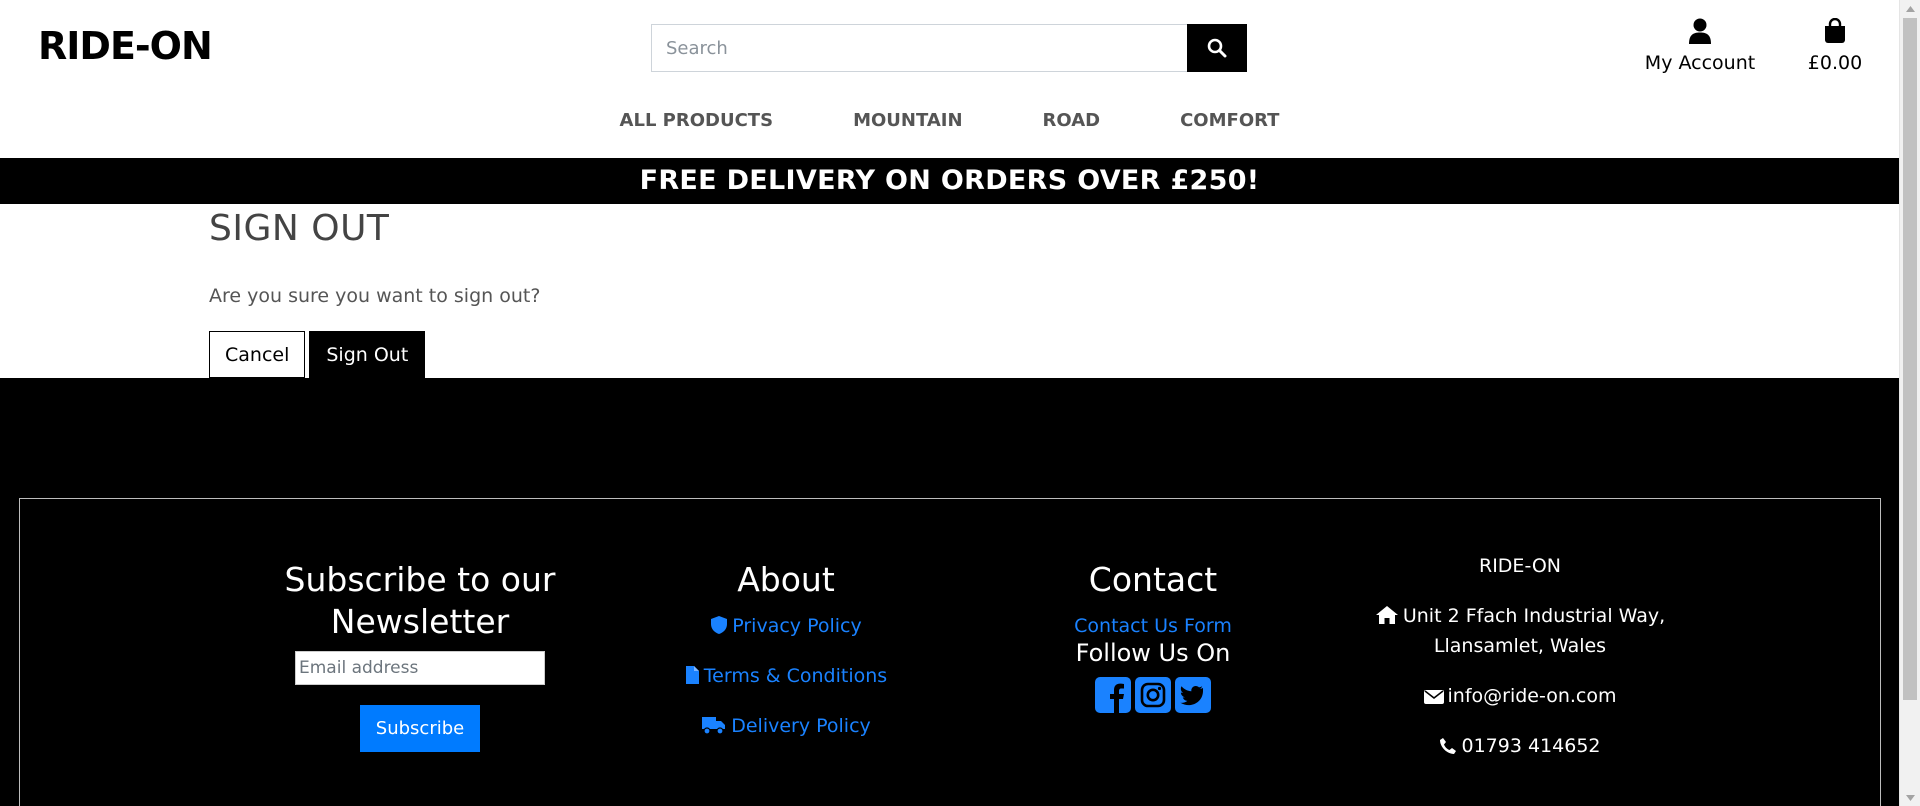  I want to click on page-scrollbar, so click(1909, 403).